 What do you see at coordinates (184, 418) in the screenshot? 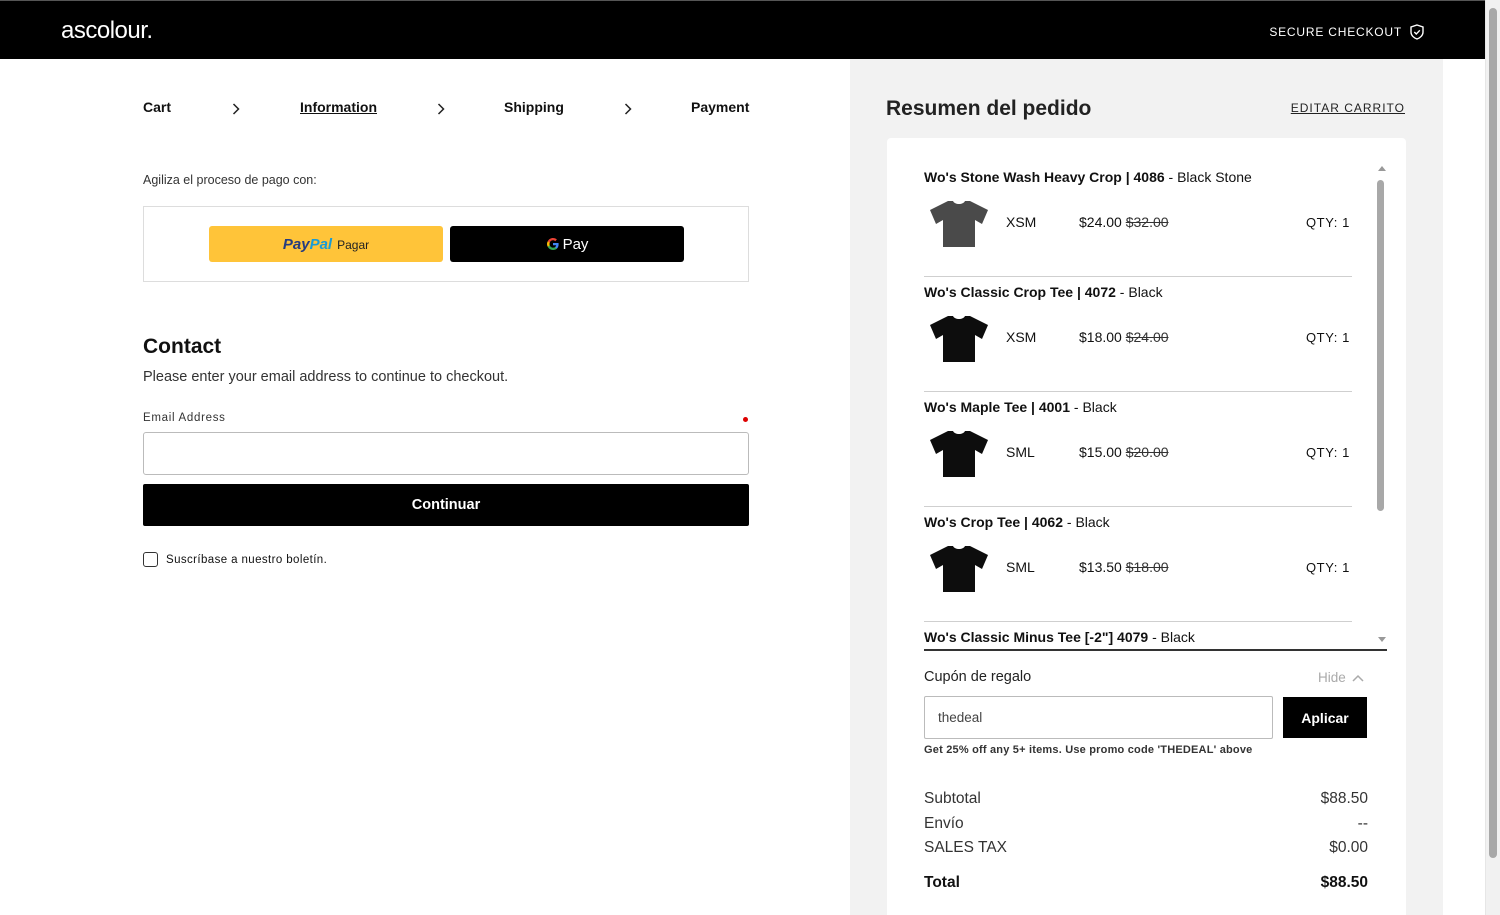
I see `email-label: Email Address` at bounding box center [184, 418].